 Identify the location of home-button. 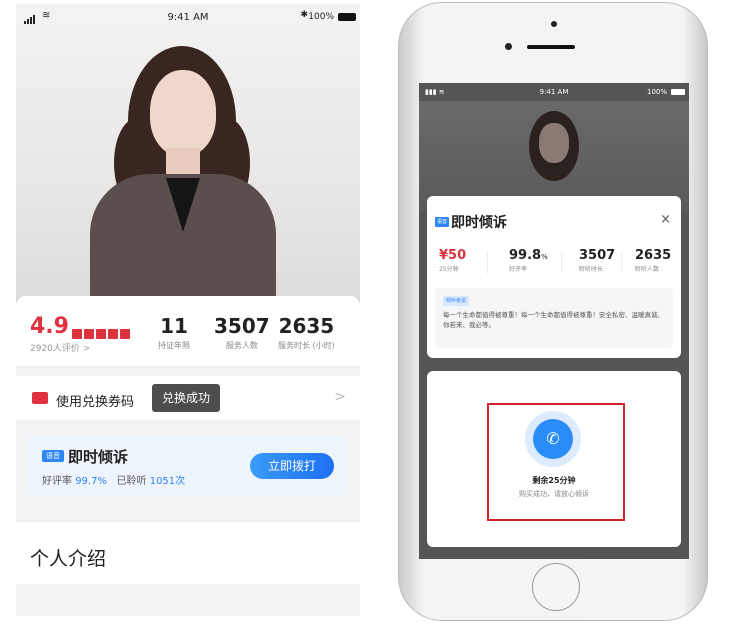
(556, 587).